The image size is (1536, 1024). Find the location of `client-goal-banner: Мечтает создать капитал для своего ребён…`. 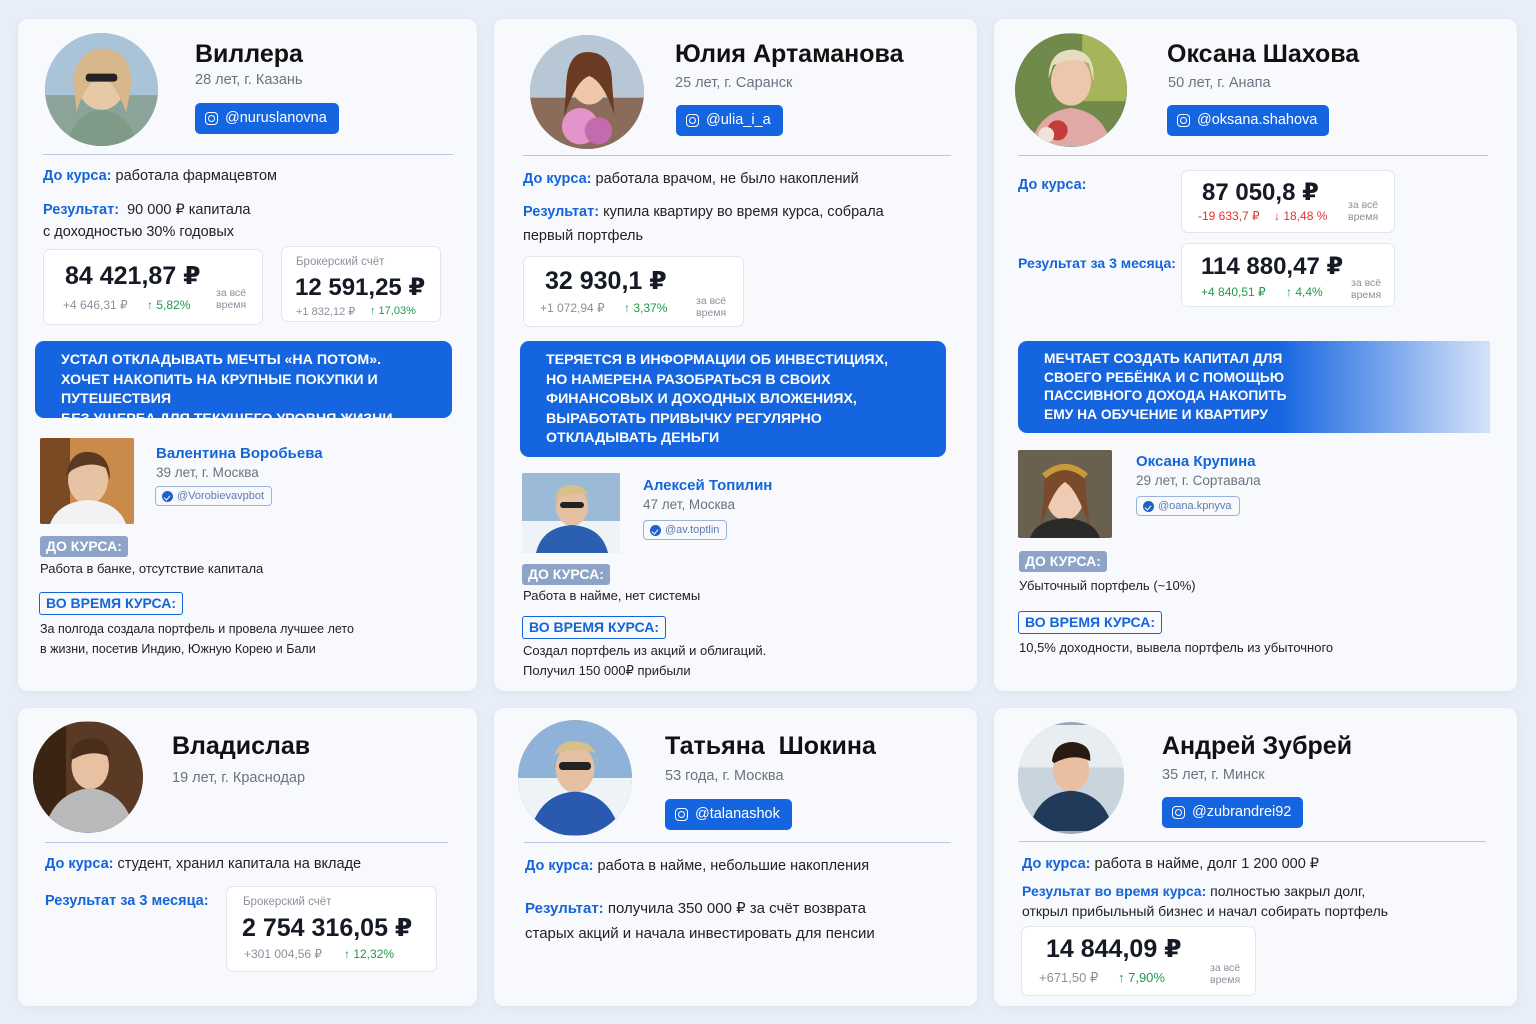

client-goal-banner: Мечтает создать капитал для своего ребён… is located at coordinates (1254, 387).